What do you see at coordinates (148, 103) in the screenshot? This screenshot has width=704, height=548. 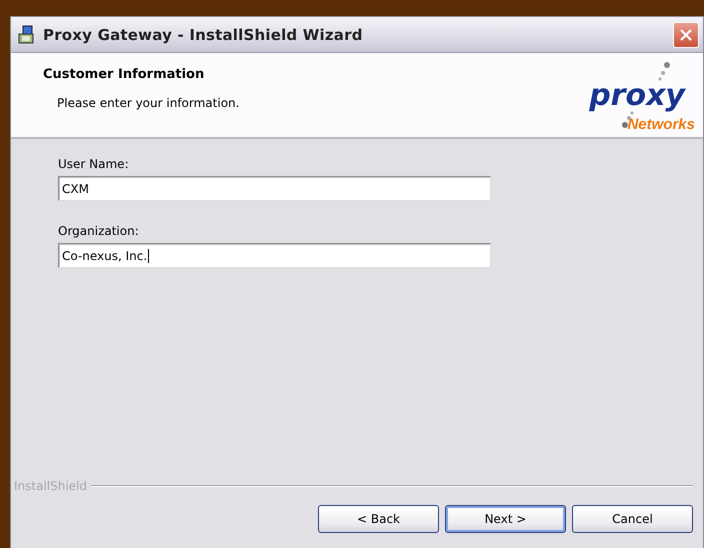 I see `page-subtitle: Please enter your information.` at bounding box center [148, 103].